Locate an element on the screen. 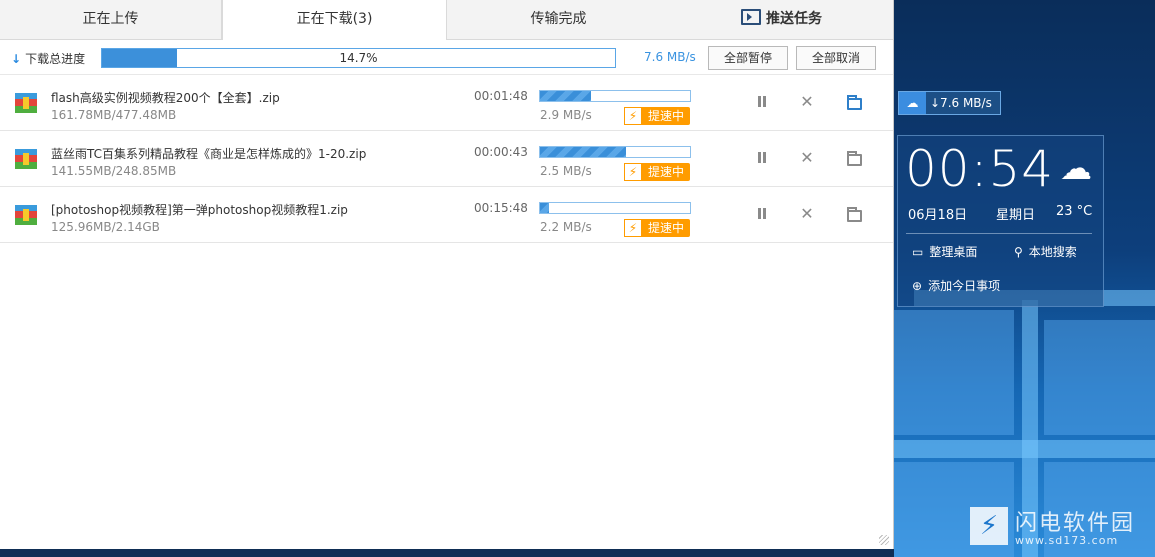 The height and width of the screenshot is (557, 1155). tab-label: 正在下载(3) is located at coordinates (334, 19).